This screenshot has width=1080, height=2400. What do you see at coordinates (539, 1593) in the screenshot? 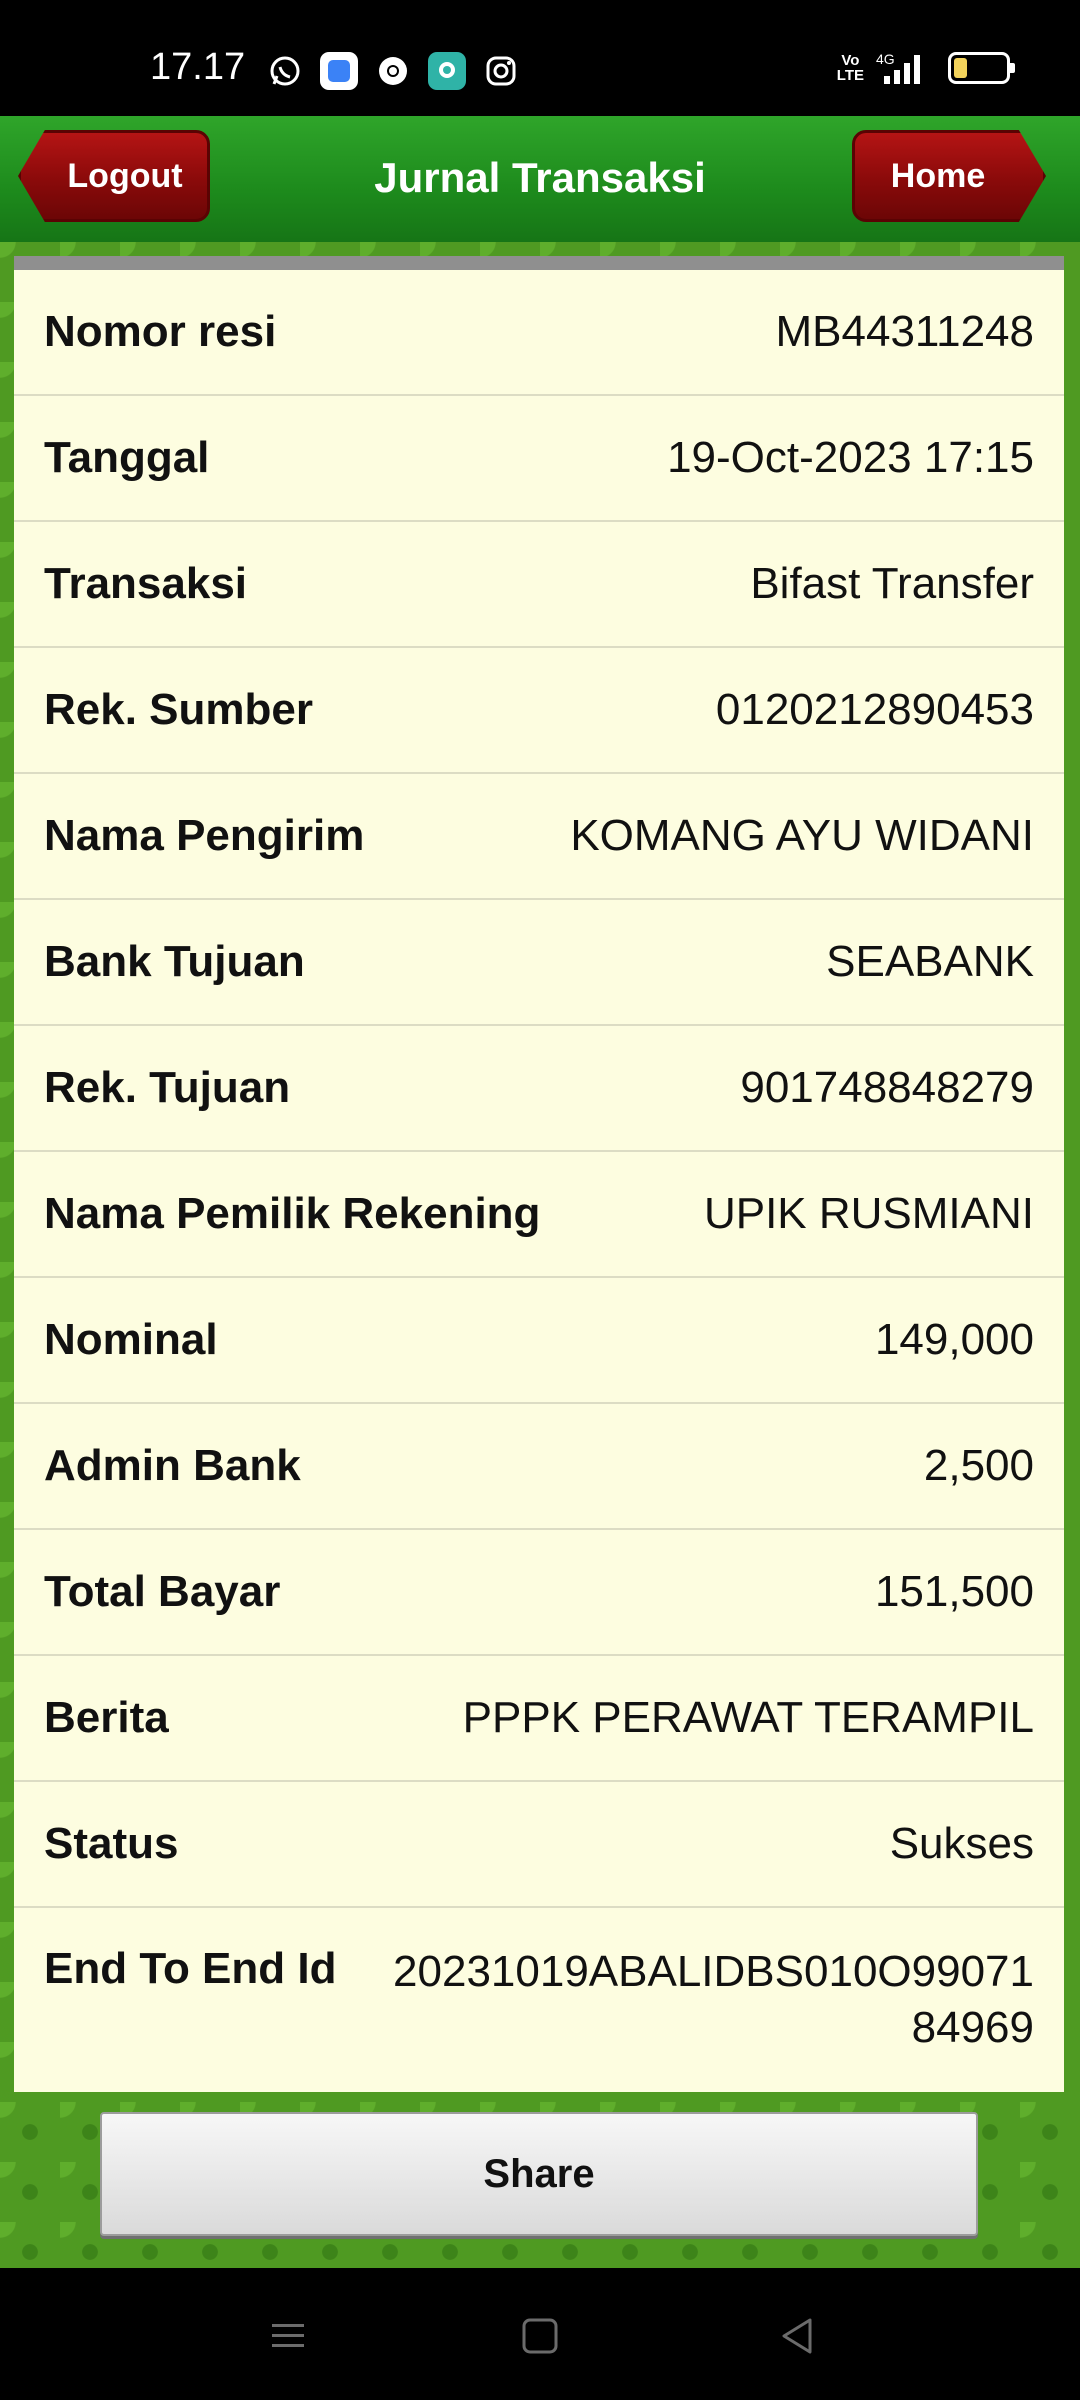
I see `detail-row-total-bayar: Total Bayar 151,500` at bounding box center [539, 1593].